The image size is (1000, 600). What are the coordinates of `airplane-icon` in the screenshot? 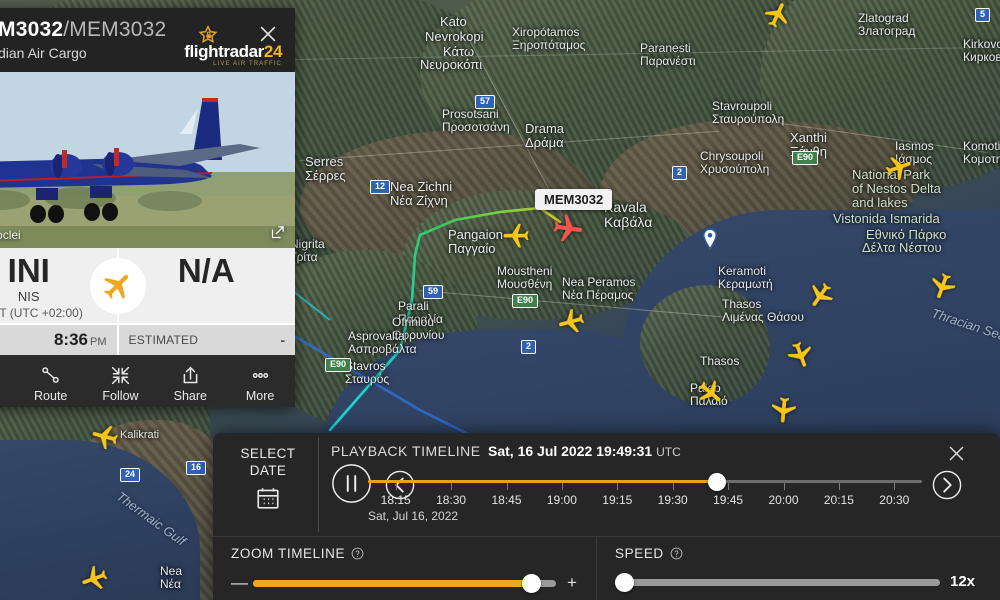 It's located at (117, 286).